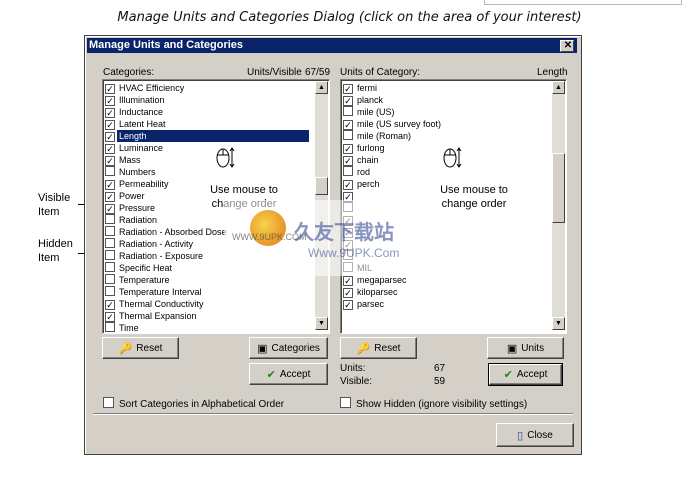 The height and width of the screenshot is (477, 699). What do you see at coordinates (160, 292) in the screenshot?
I see `list-item-label: Temperature Interval` at bounding box center [160, 292].